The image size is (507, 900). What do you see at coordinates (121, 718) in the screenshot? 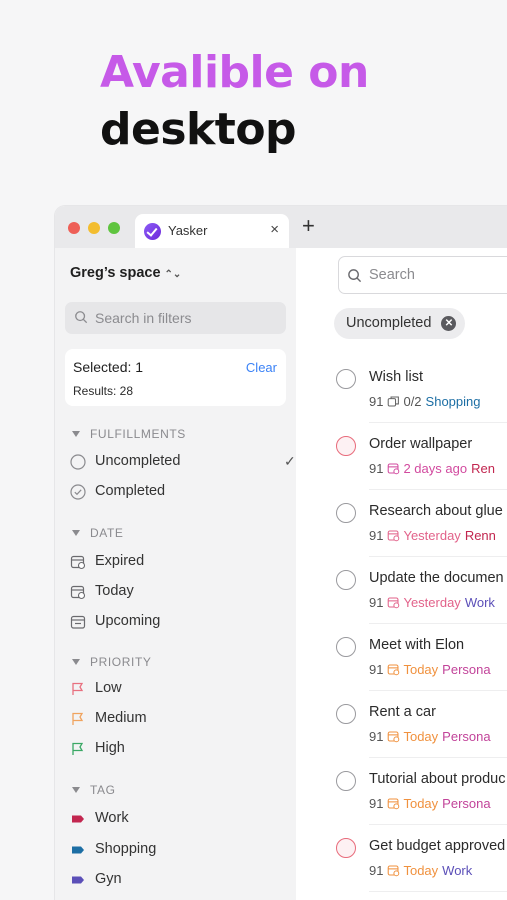
I see `filter-label: Medium` at bounding box center [121, 718].